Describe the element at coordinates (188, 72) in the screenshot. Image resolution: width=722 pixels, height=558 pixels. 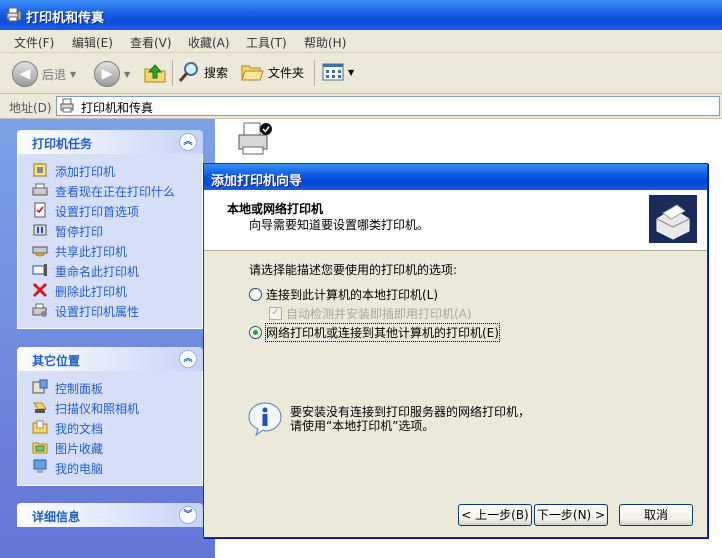
I see `search-icon` at that location.